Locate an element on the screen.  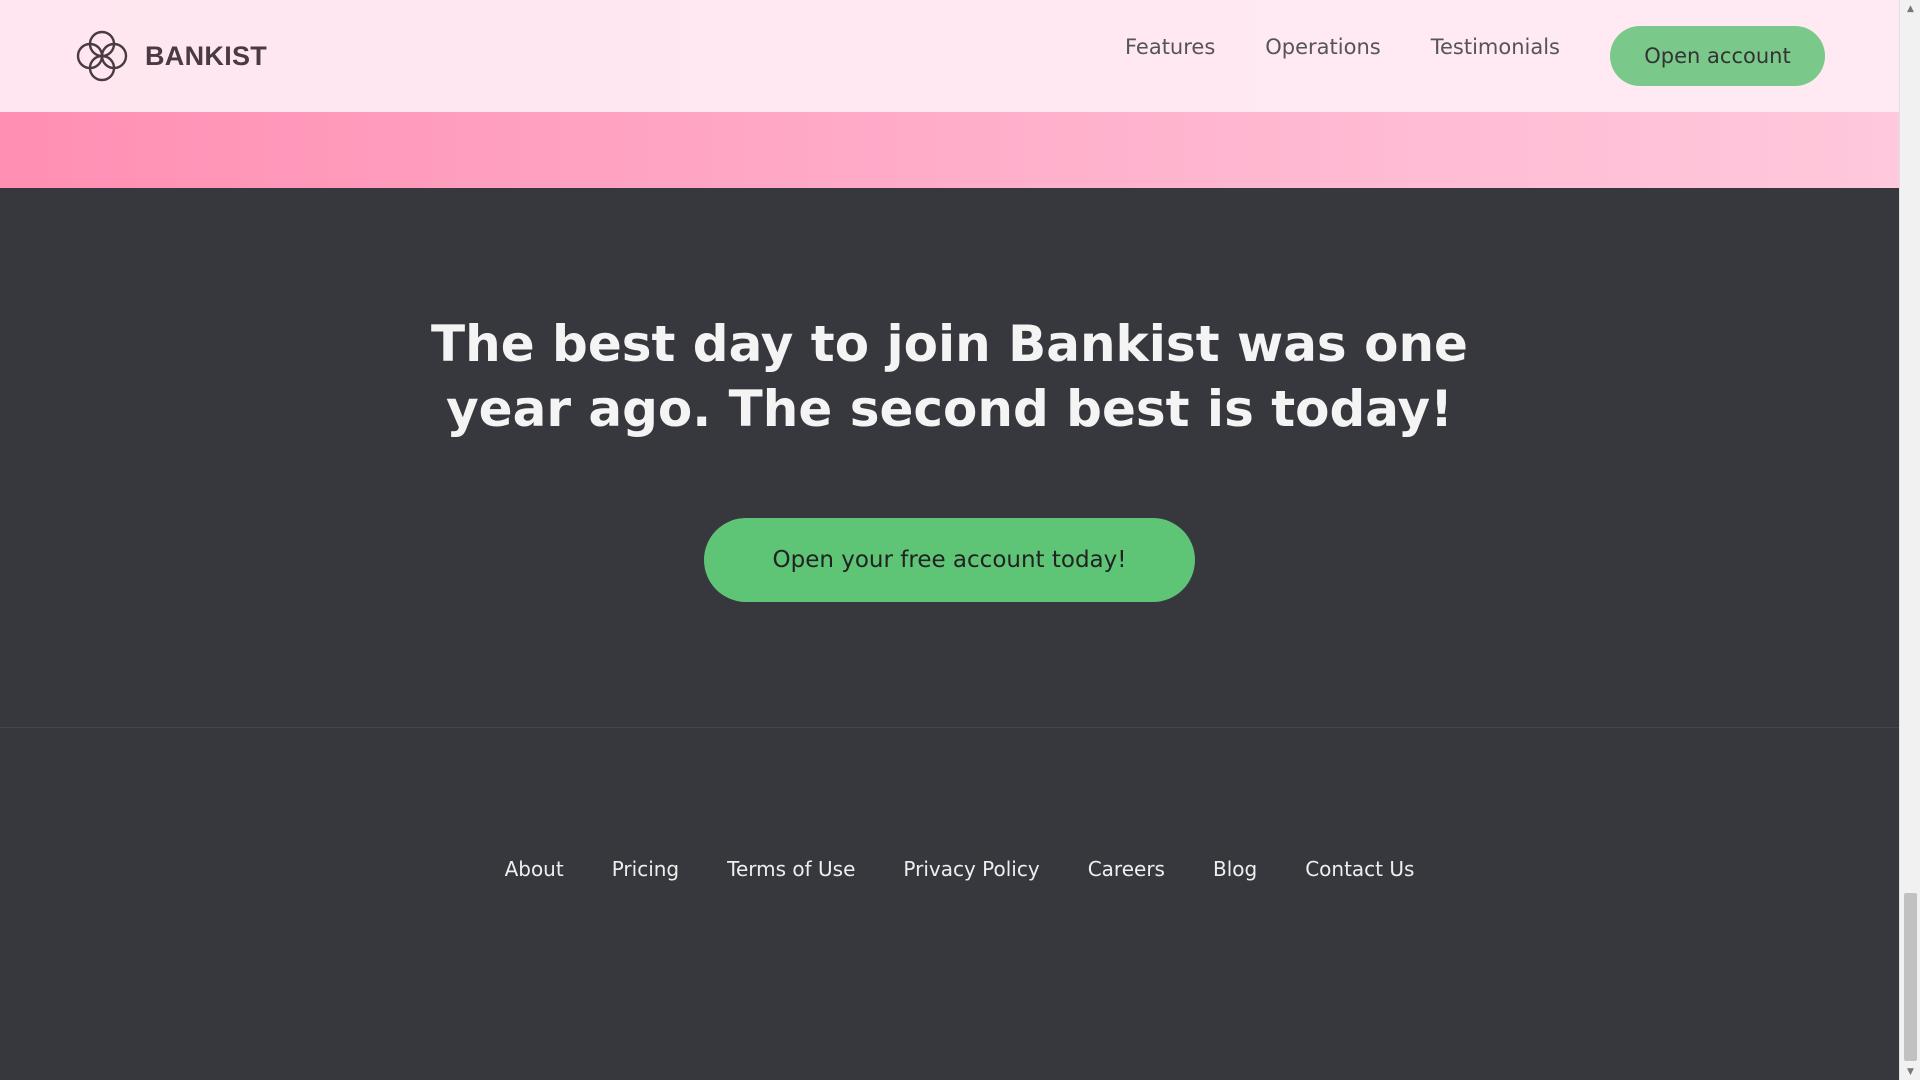
footer-link-contact: Contact Us is located at coordinates (1359, 869).